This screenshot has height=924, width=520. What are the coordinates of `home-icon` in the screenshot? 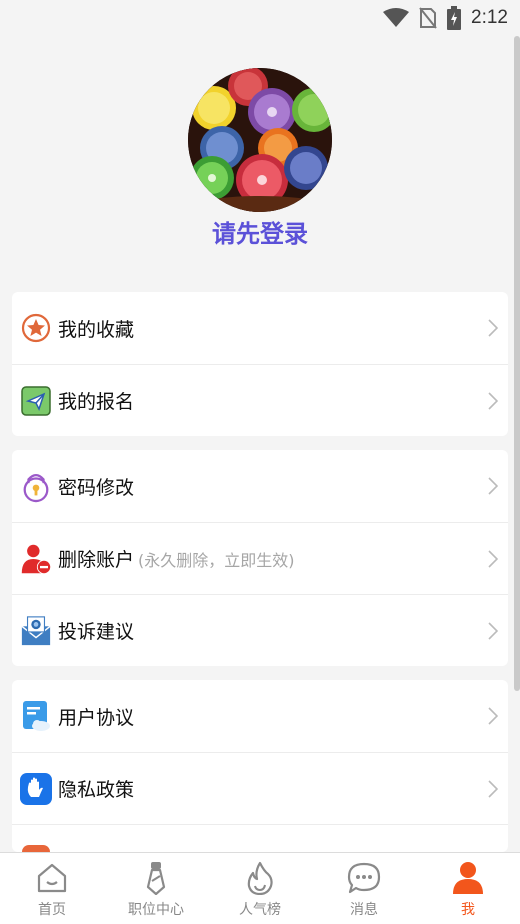 It's located at (52, 878).